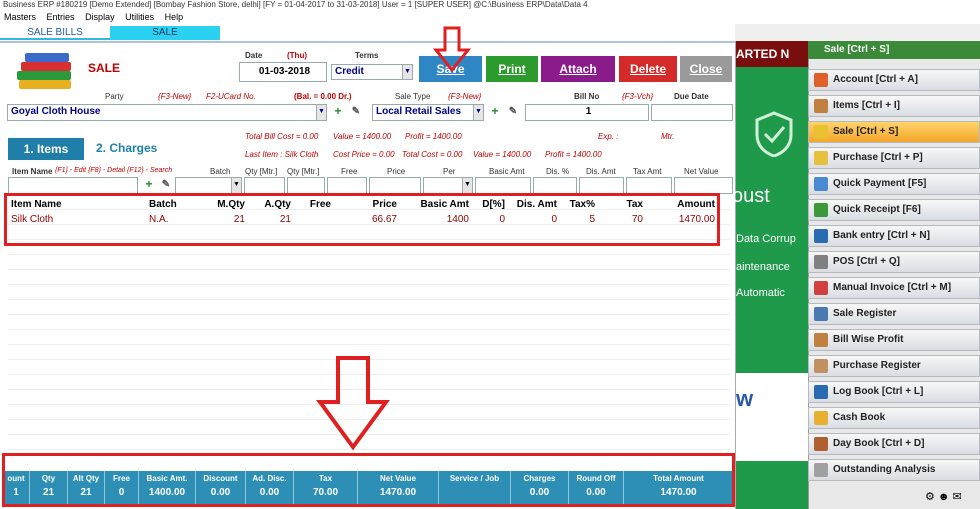 The image size is (980, 509). I want to click on dis-pct-input, so click(555, 185).